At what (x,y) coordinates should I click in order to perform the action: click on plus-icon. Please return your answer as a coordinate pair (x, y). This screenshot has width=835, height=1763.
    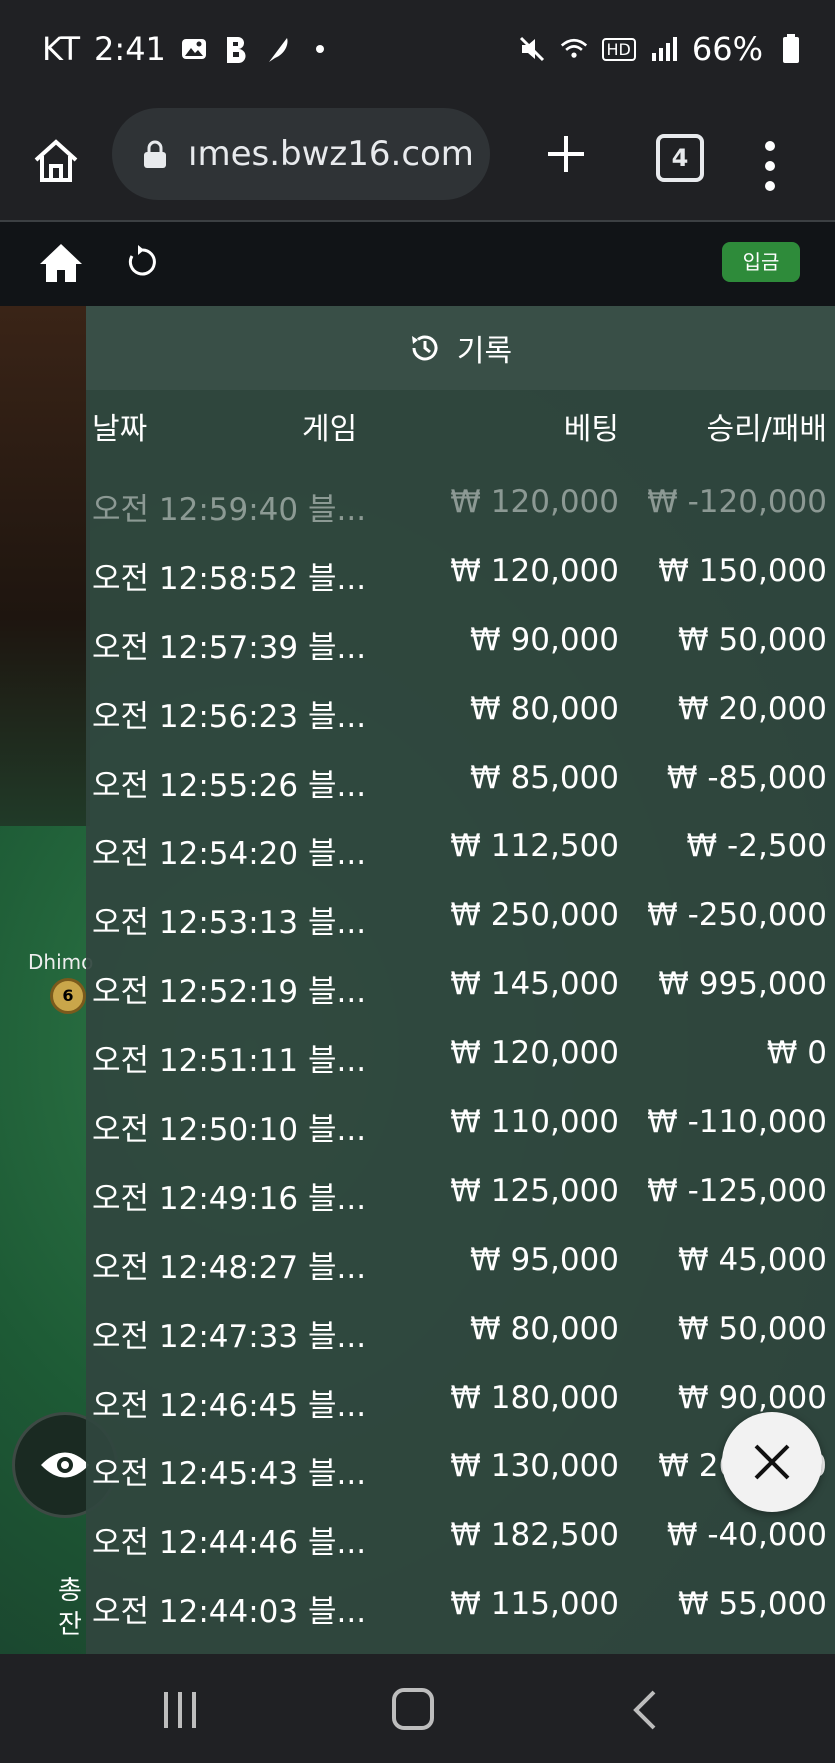
    Looking at the image, I should click on (566, 154).